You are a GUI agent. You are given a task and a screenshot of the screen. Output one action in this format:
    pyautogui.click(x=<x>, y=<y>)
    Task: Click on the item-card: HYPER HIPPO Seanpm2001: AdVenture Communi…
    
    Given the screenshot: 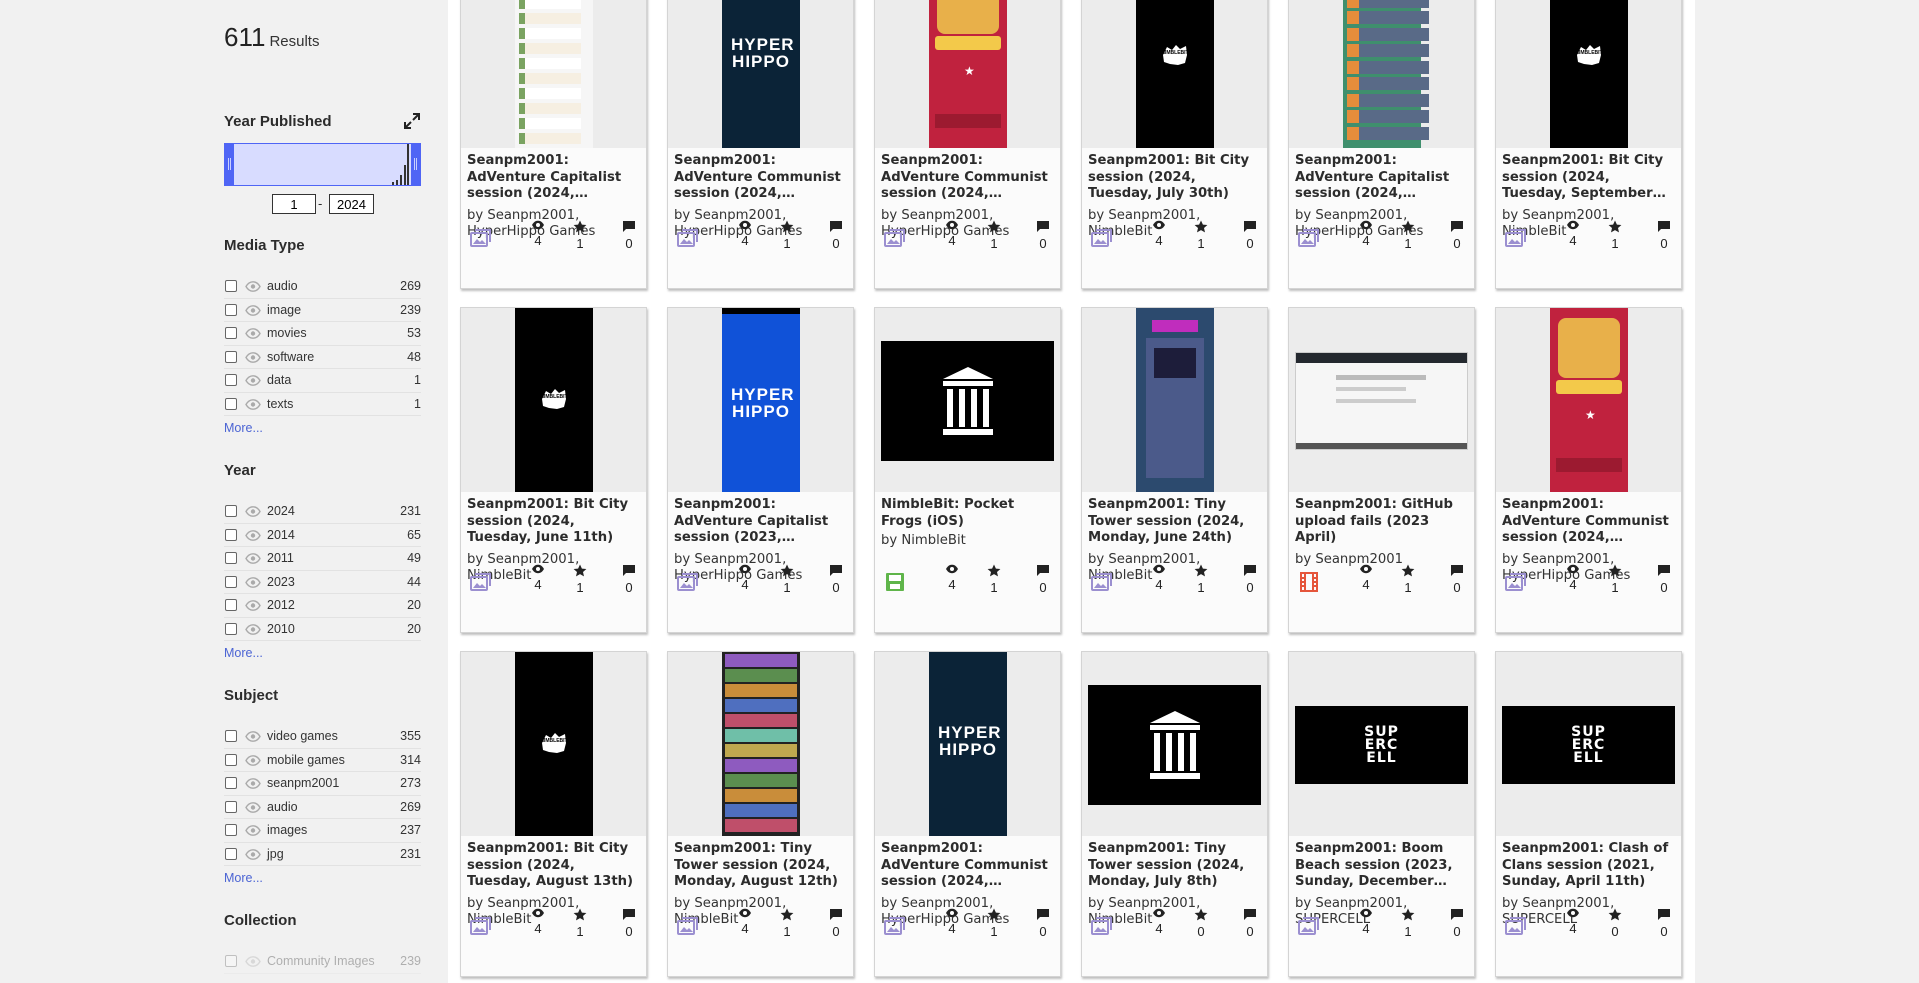 What is the action you would take?
    pyautogui.click(x=967, y=814)
    